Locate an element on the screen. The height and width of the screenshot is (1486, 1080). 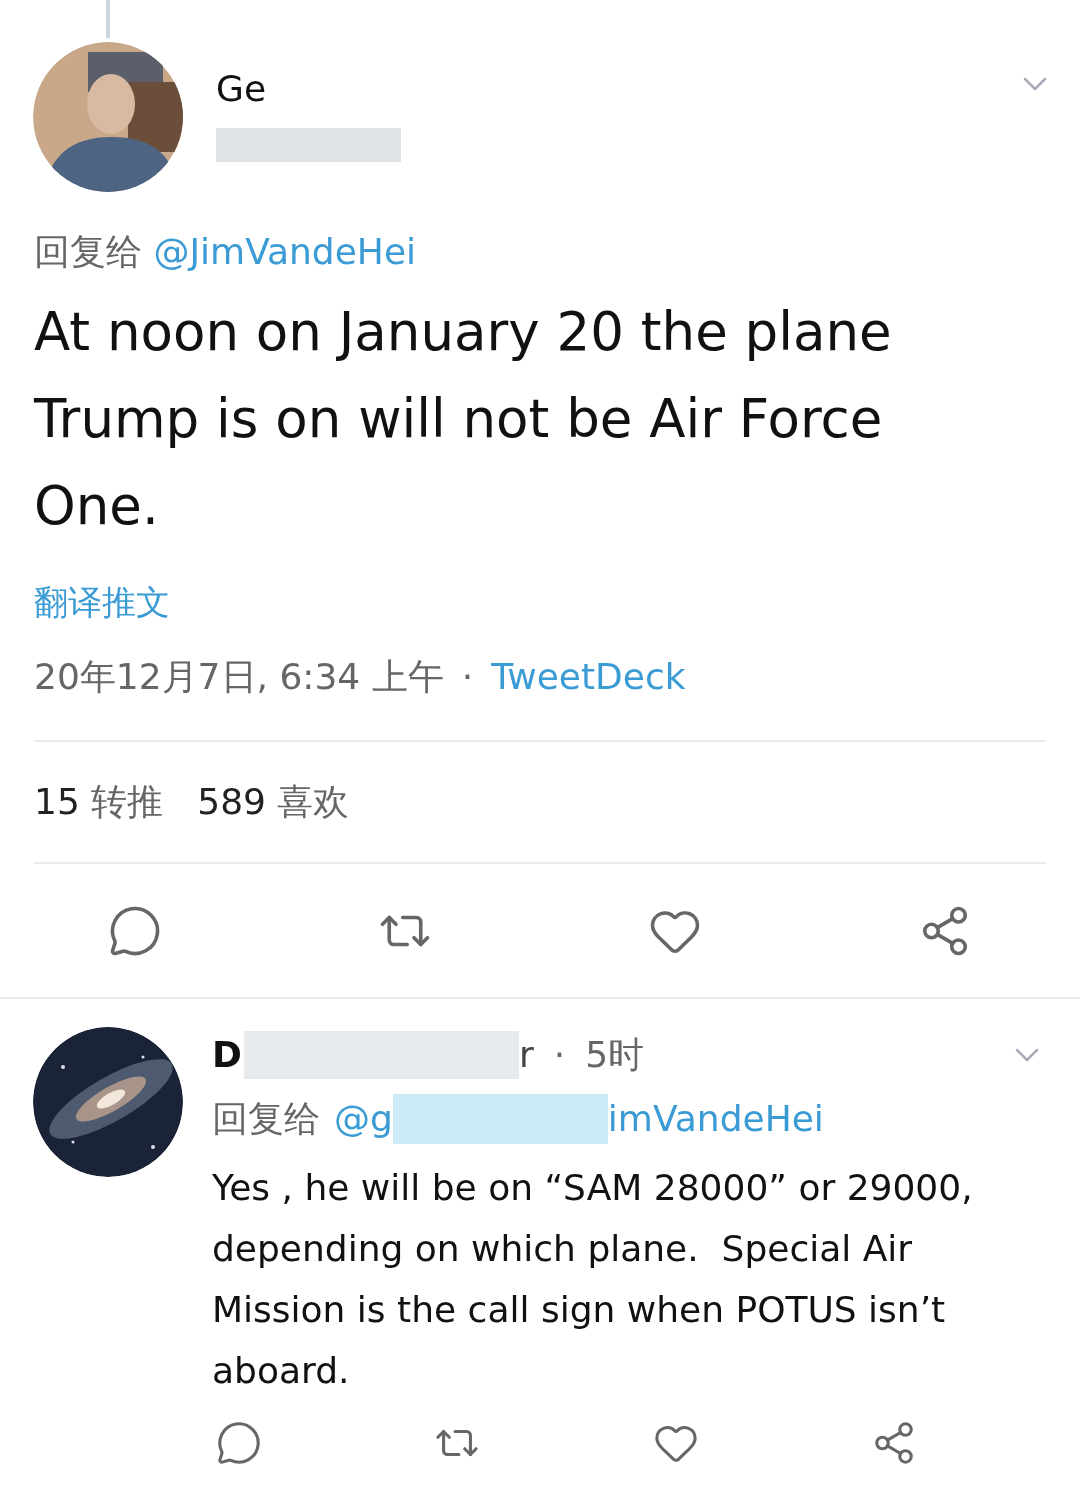
author-name: Ge is located at coordinates (242, 89).